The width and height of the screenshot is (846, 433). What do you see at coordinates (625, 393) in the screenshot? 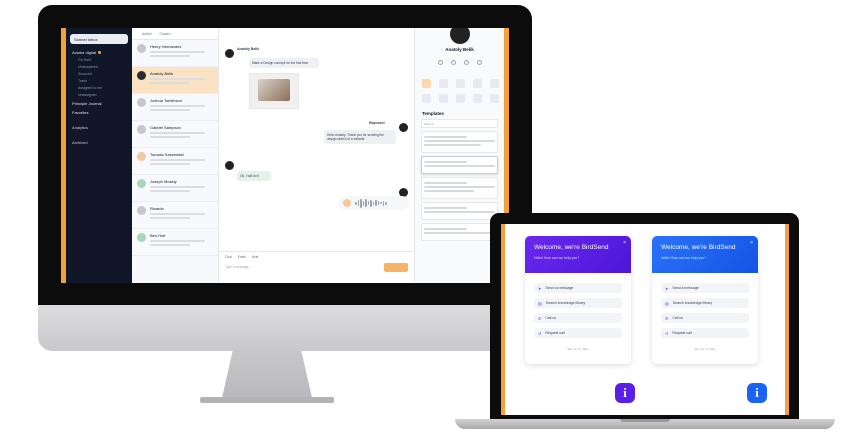
I see `chat-launcher-button-purple: i` at bounding box center [625, 393].